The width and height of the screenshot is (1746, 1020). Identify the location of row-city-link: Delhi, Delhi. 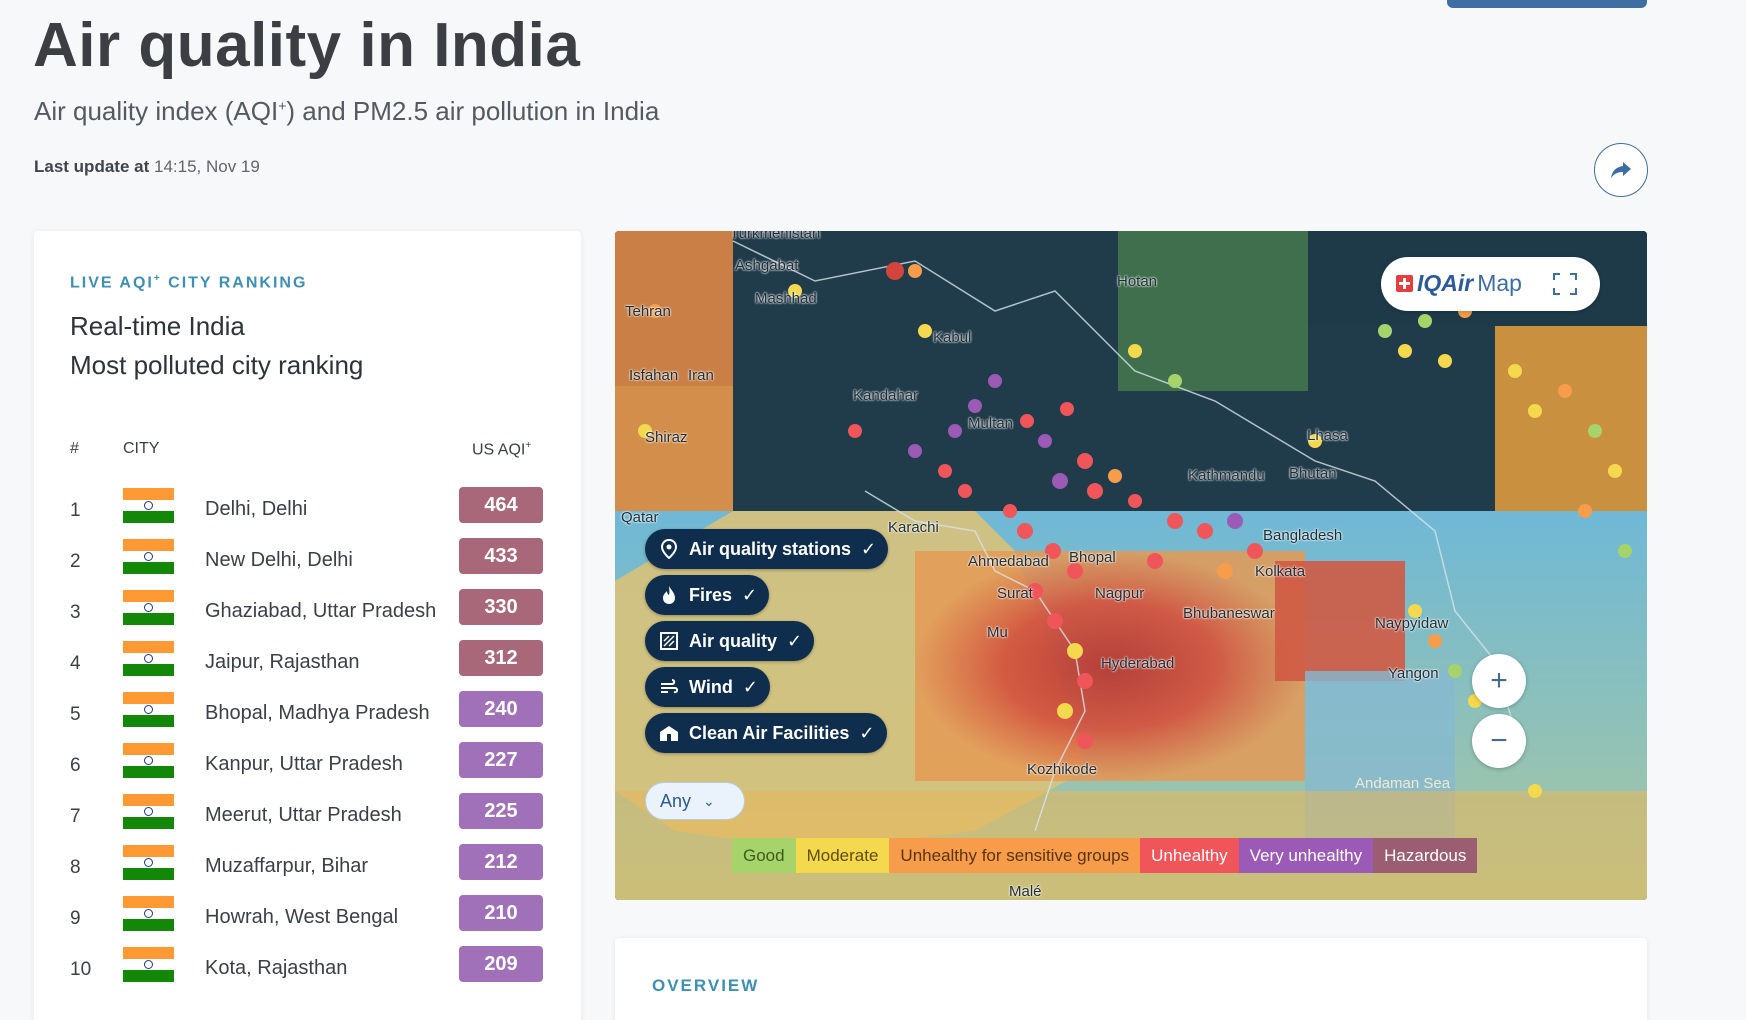
(256, 509).